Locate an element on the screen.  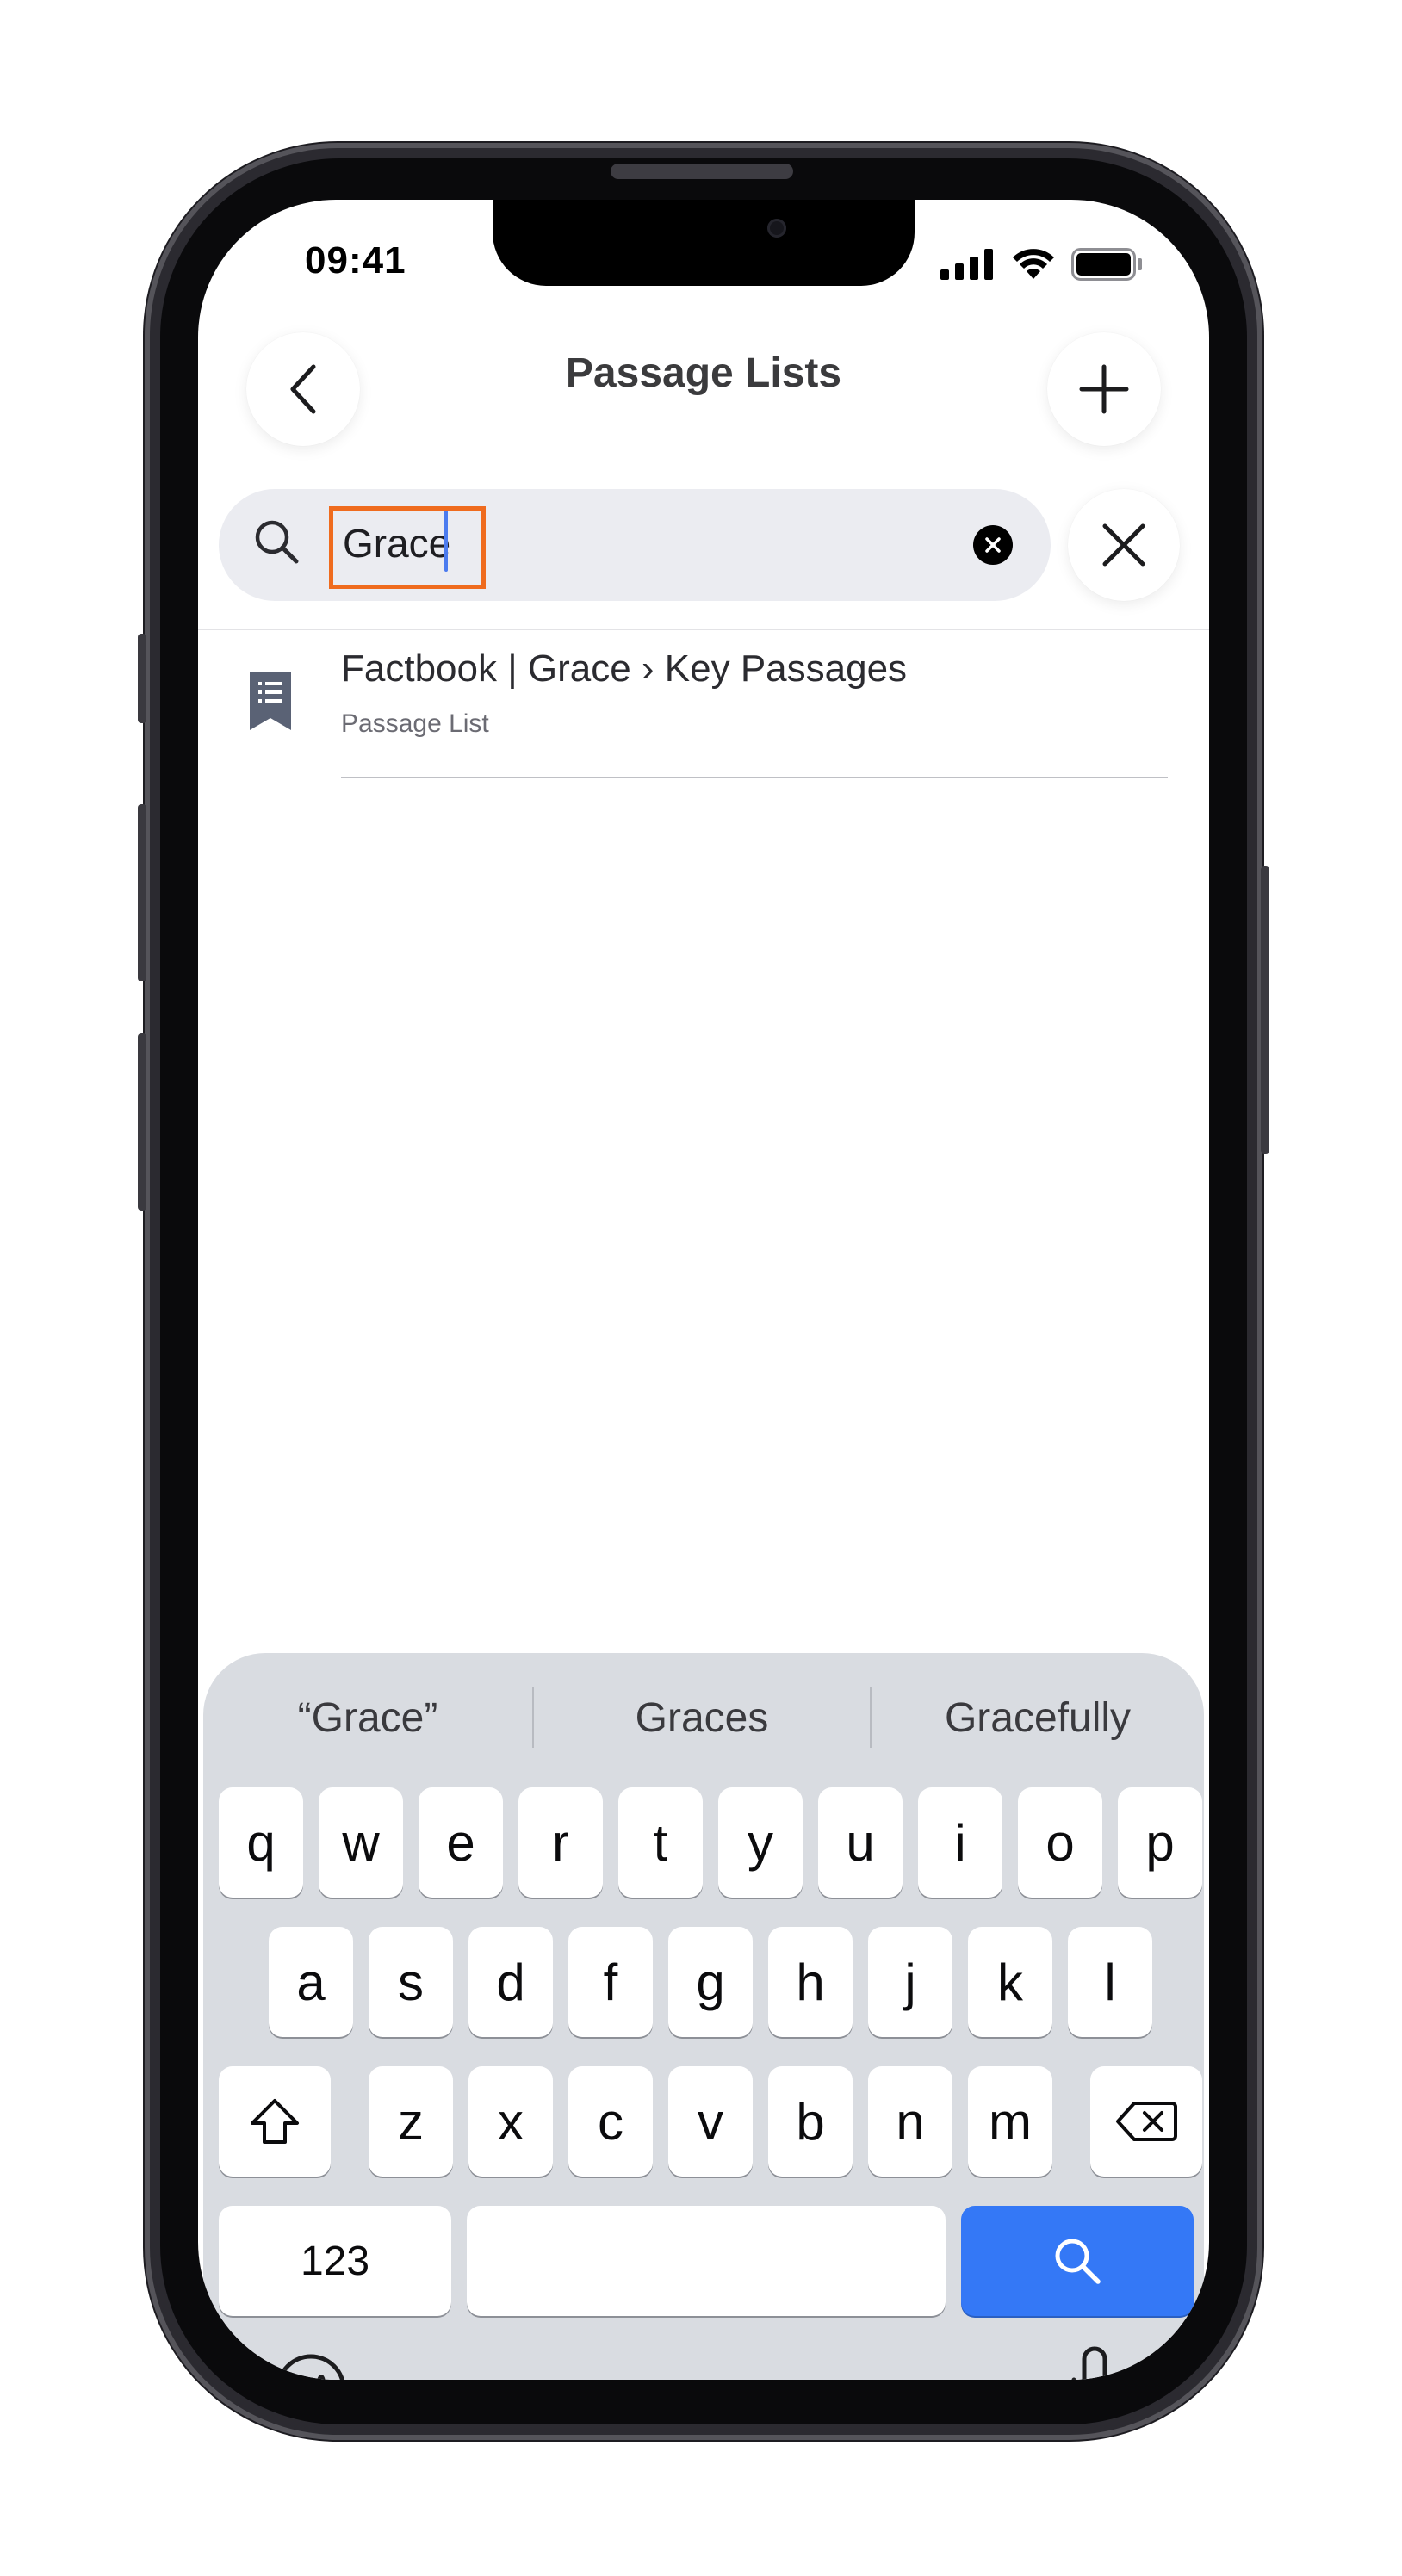
key-u: u is located at coordinates (861, 1842).